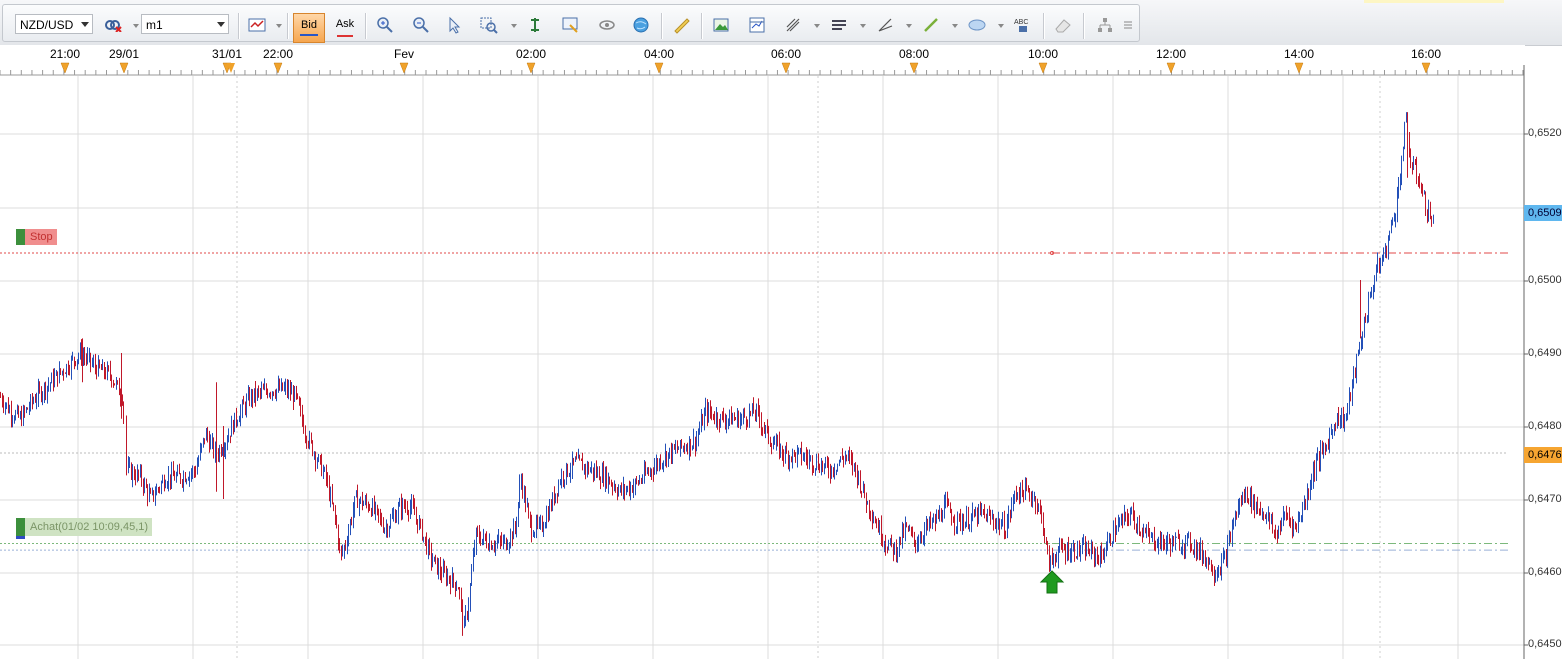 The height and width of the screenshot is (659, 1562). What do you see at coordinates (607, 25) in the screenshot?
I see `refresh-icon` at bounding box center [607, 25].